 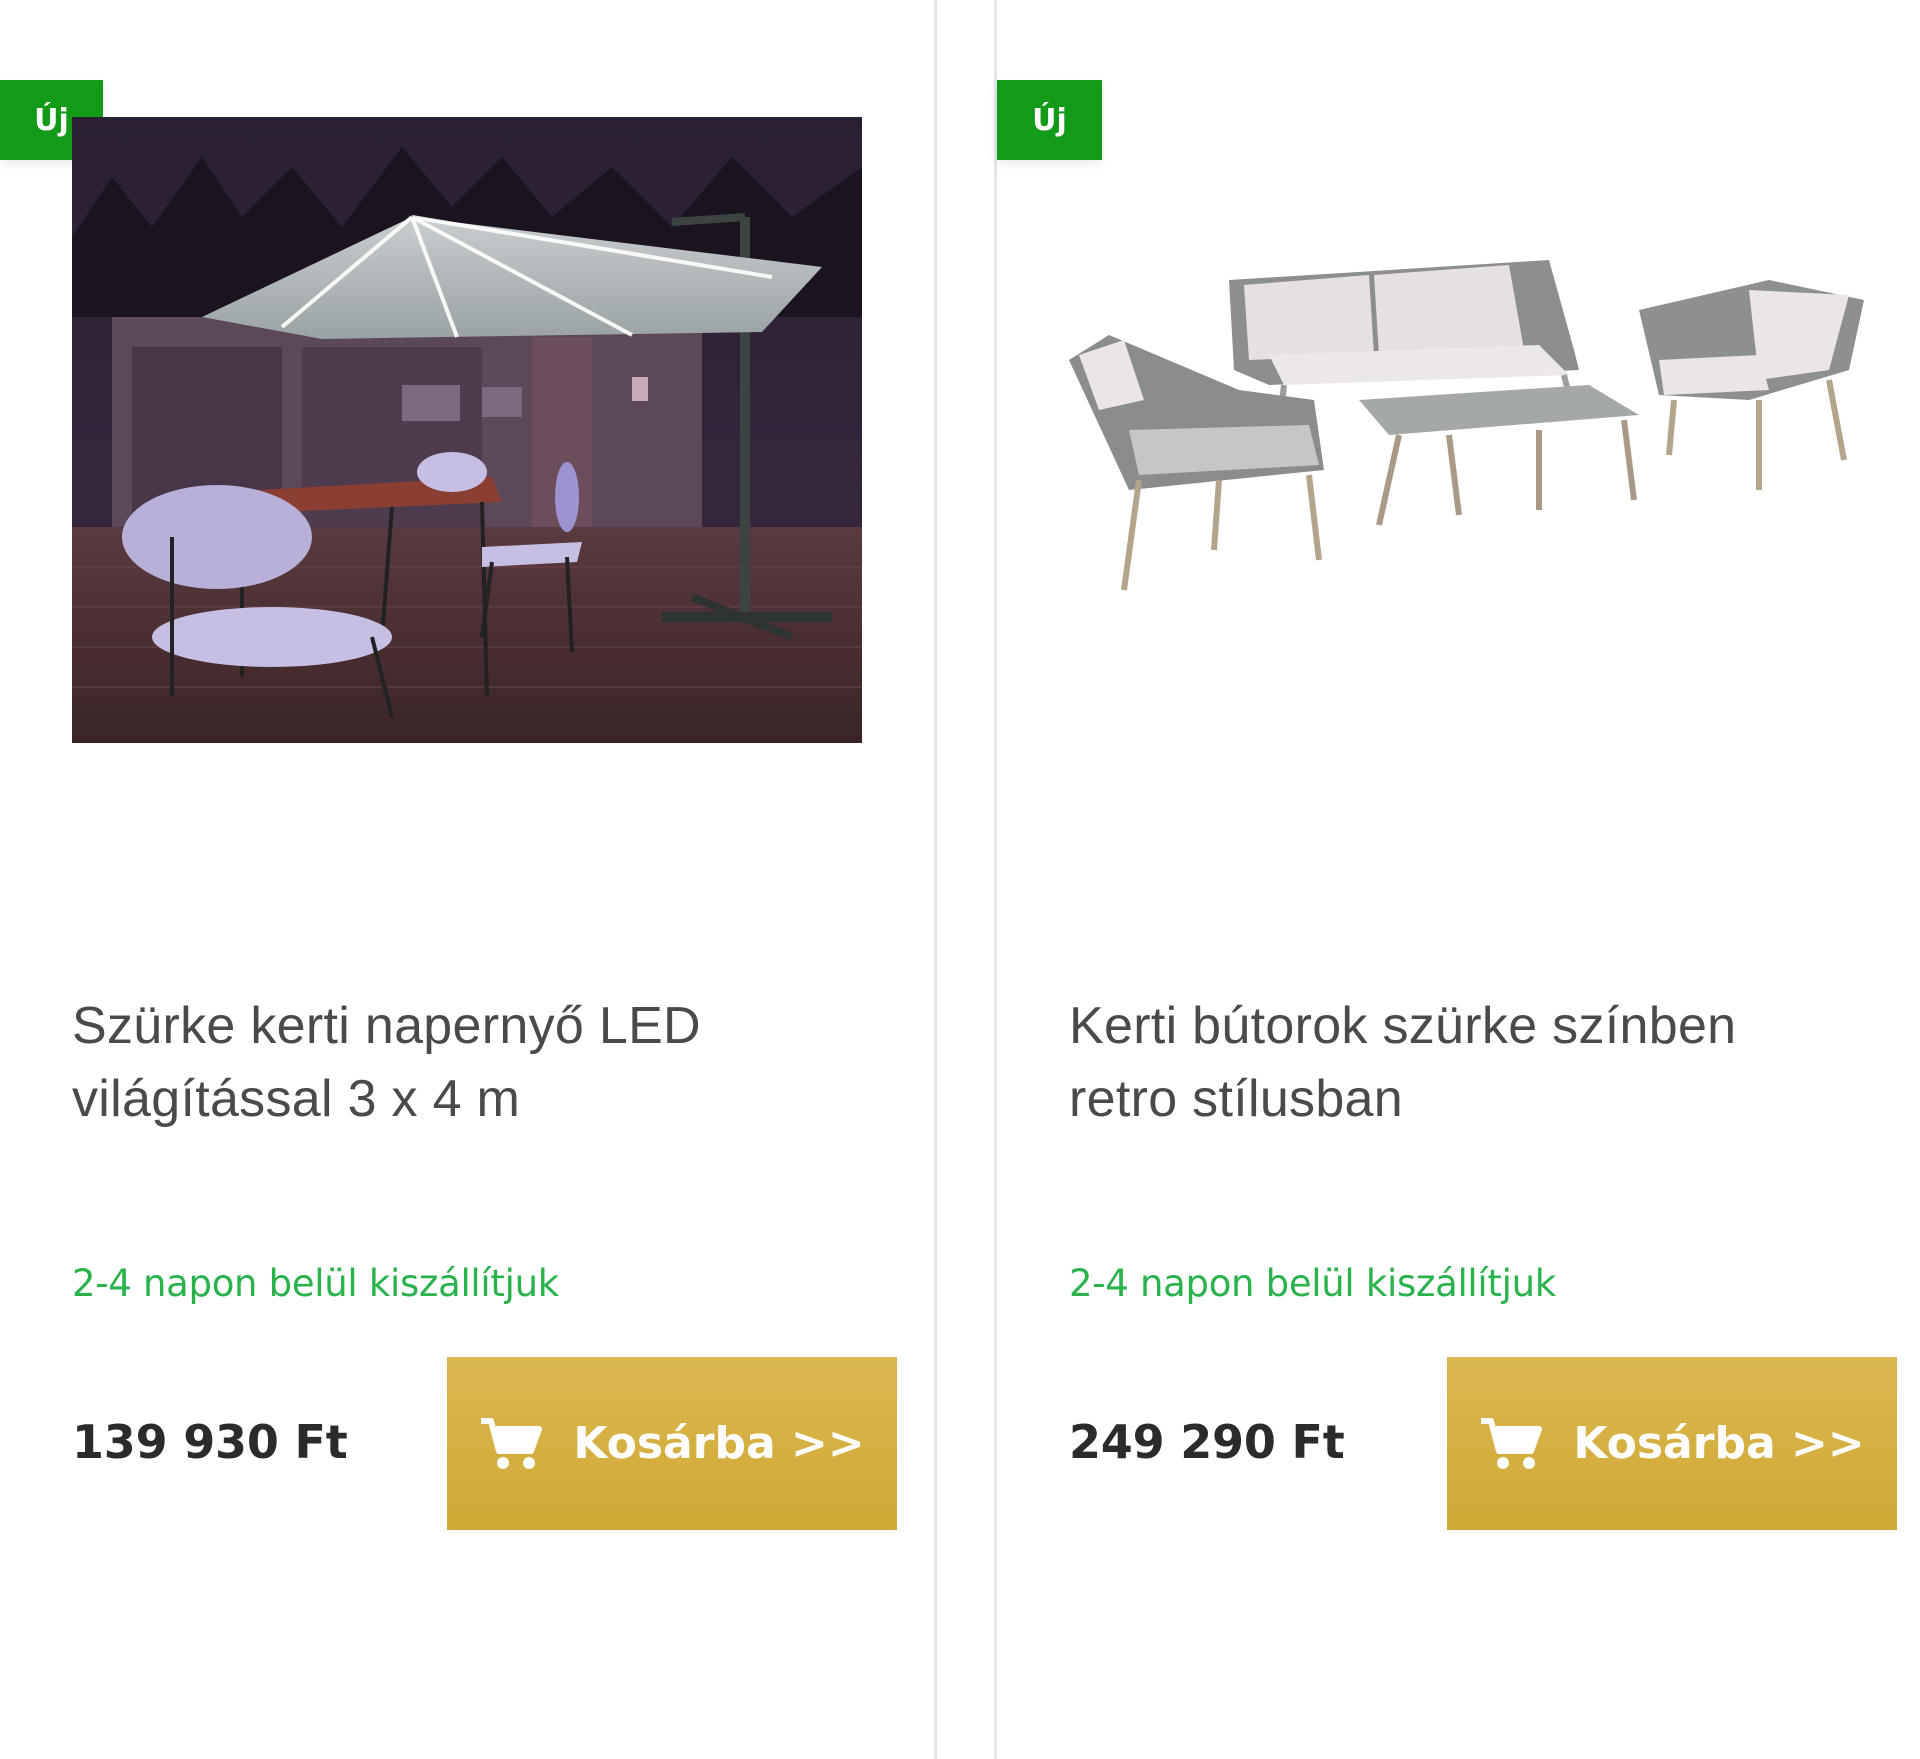 I want to click on column-divider-left, so click(x=935, y=879).